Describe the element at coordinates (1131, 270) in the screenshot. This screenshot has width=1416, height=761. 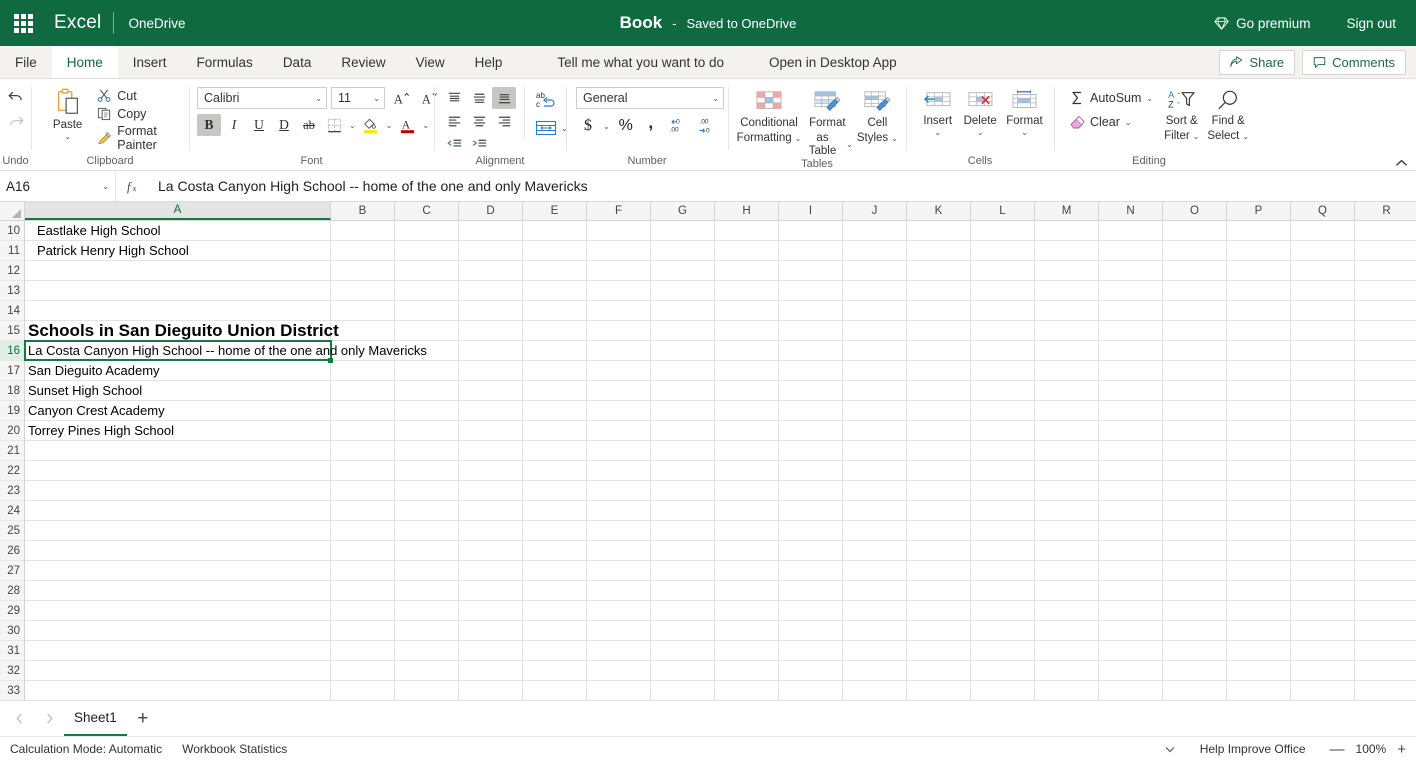
I see `cell-N12` at that location.